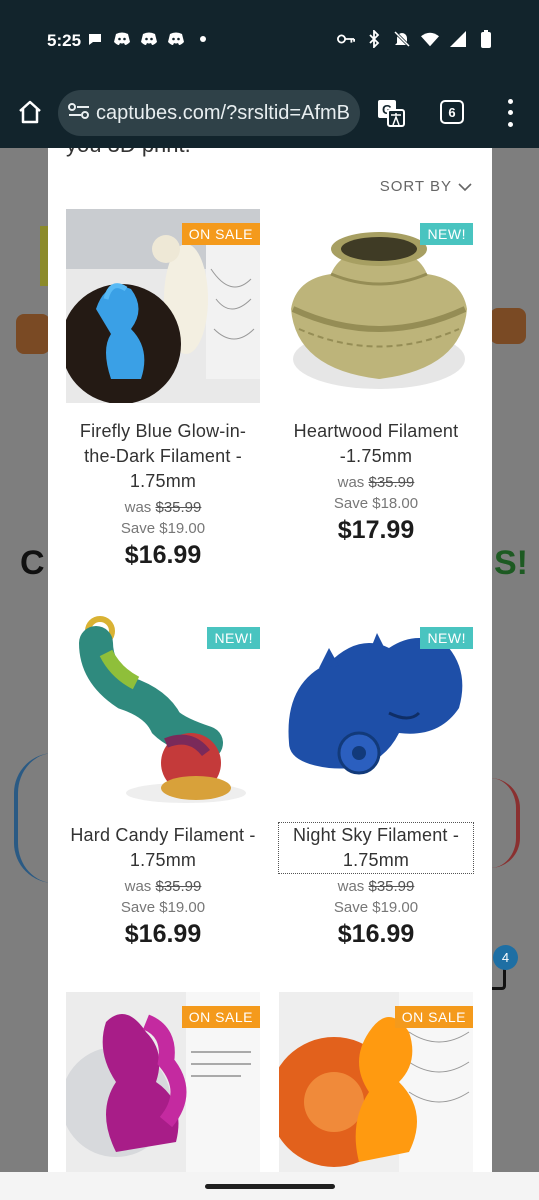  I want to click on background-heading-left: C, so click(32, 563).